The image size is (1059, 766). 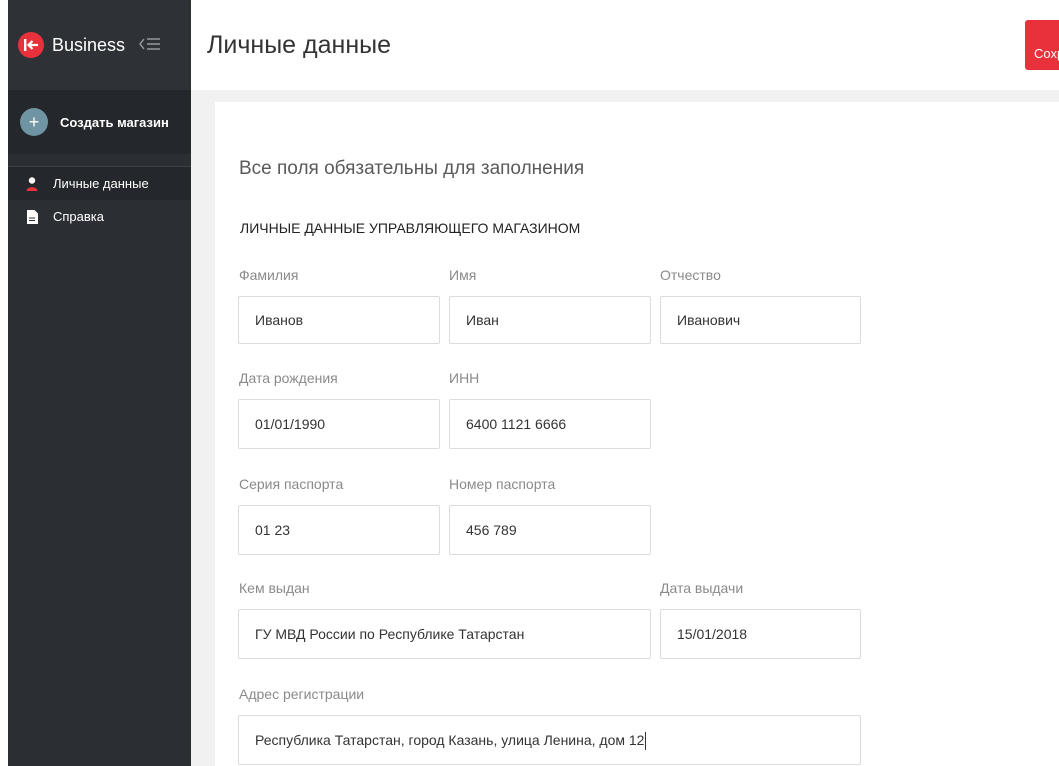 What do you see at coordinates (412, 168) in the screenshot?
I see `required-note: Все поля обязательны для заполнения` at bounding box center [412, 168].